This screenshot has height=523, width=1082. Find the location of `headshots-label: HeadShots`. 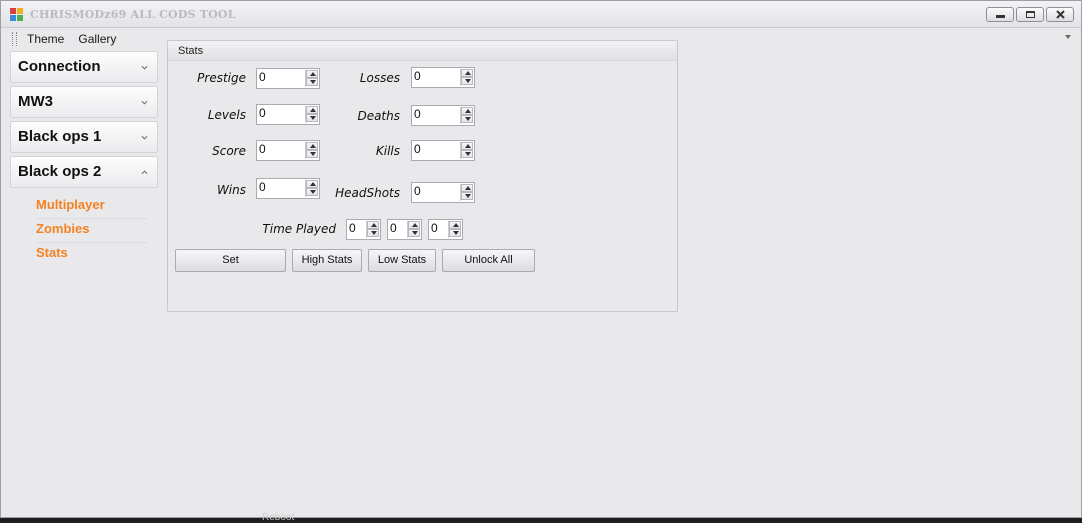

headshots-label: HeadShots is located at coordinates (367, 193).